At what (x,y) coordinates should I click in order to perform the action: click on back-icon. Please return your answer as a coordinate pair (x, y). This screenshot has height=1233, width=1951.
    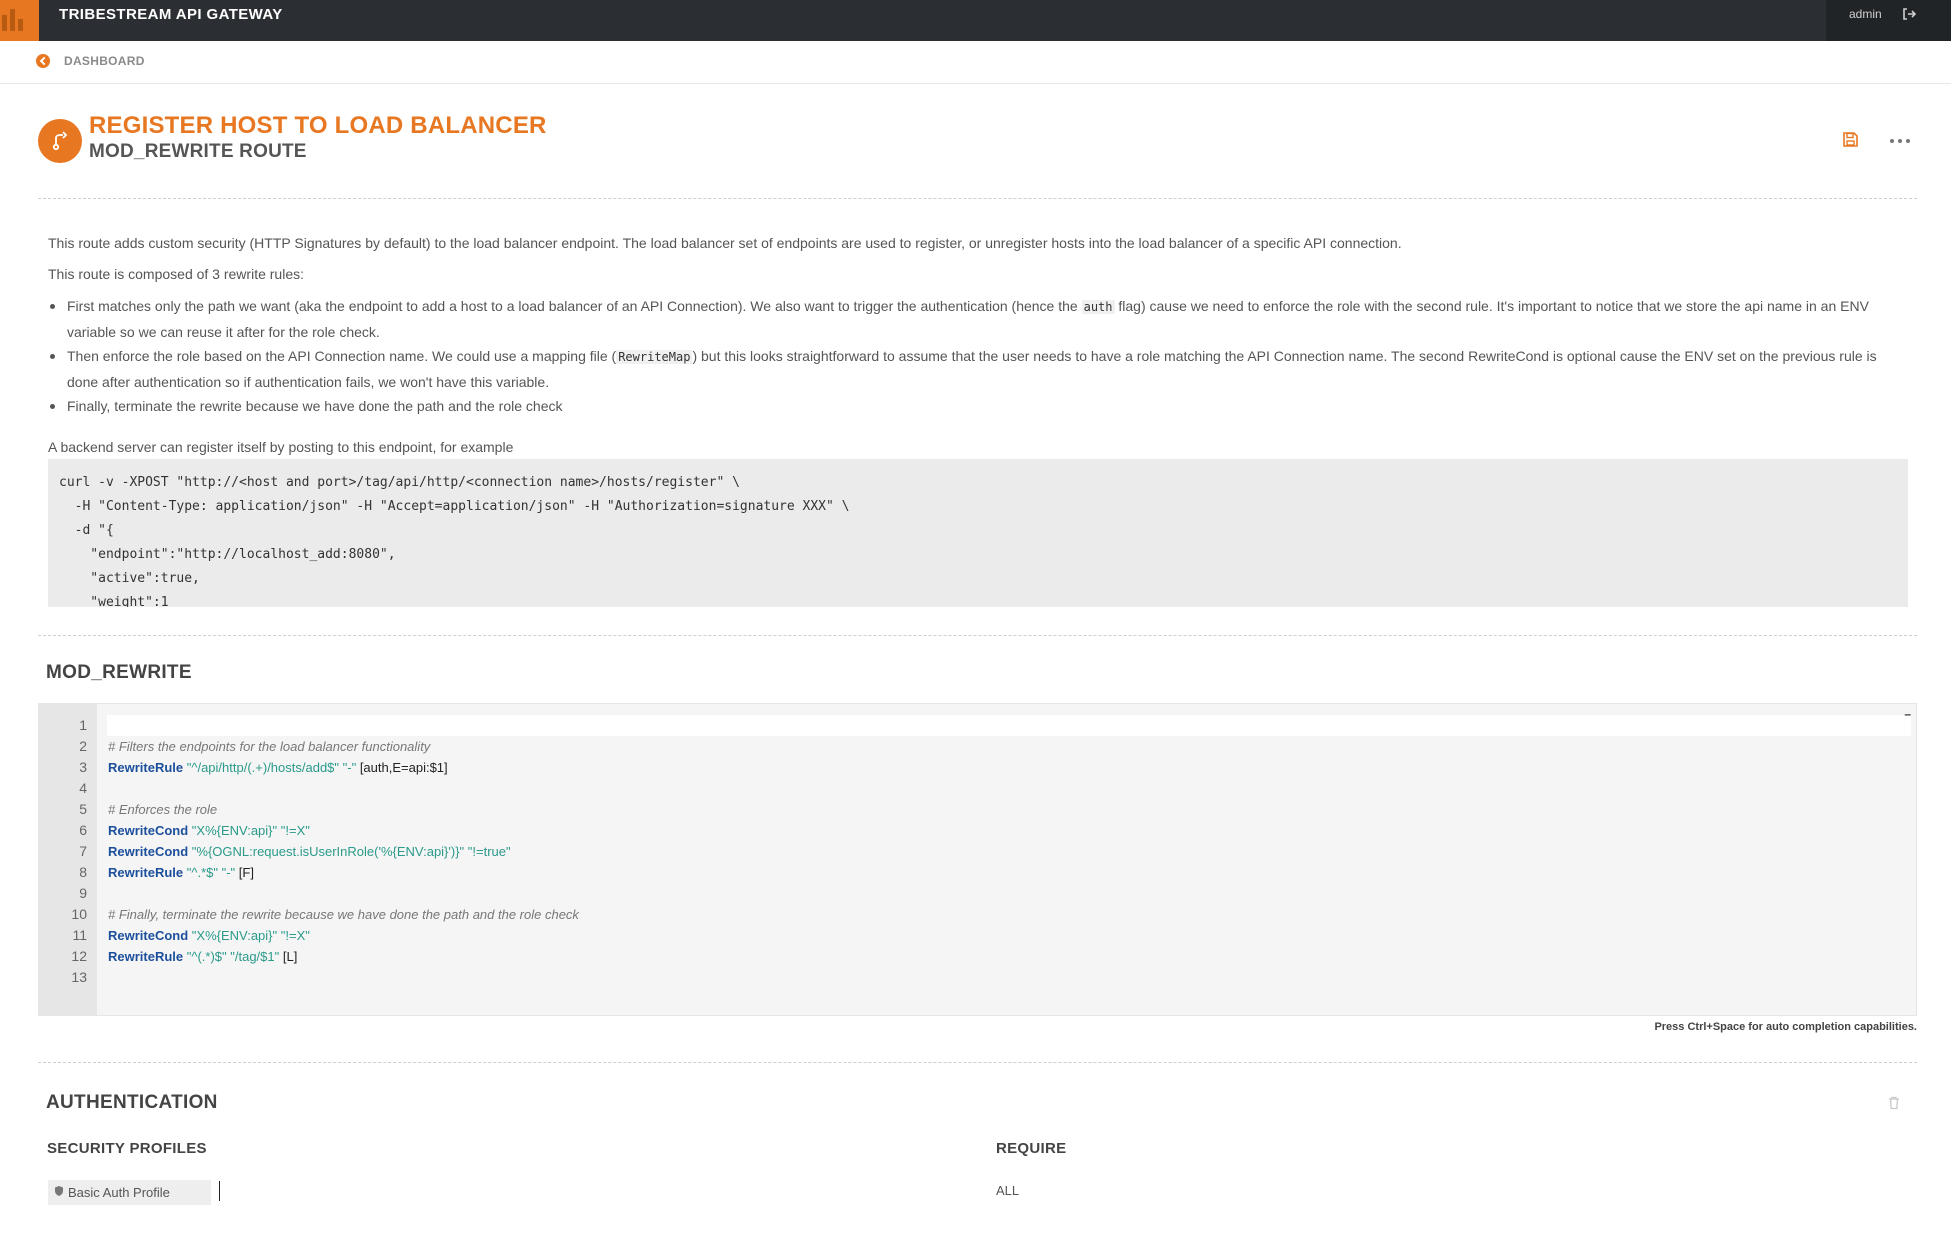
    Looking at the image, I should click on (43, 61).